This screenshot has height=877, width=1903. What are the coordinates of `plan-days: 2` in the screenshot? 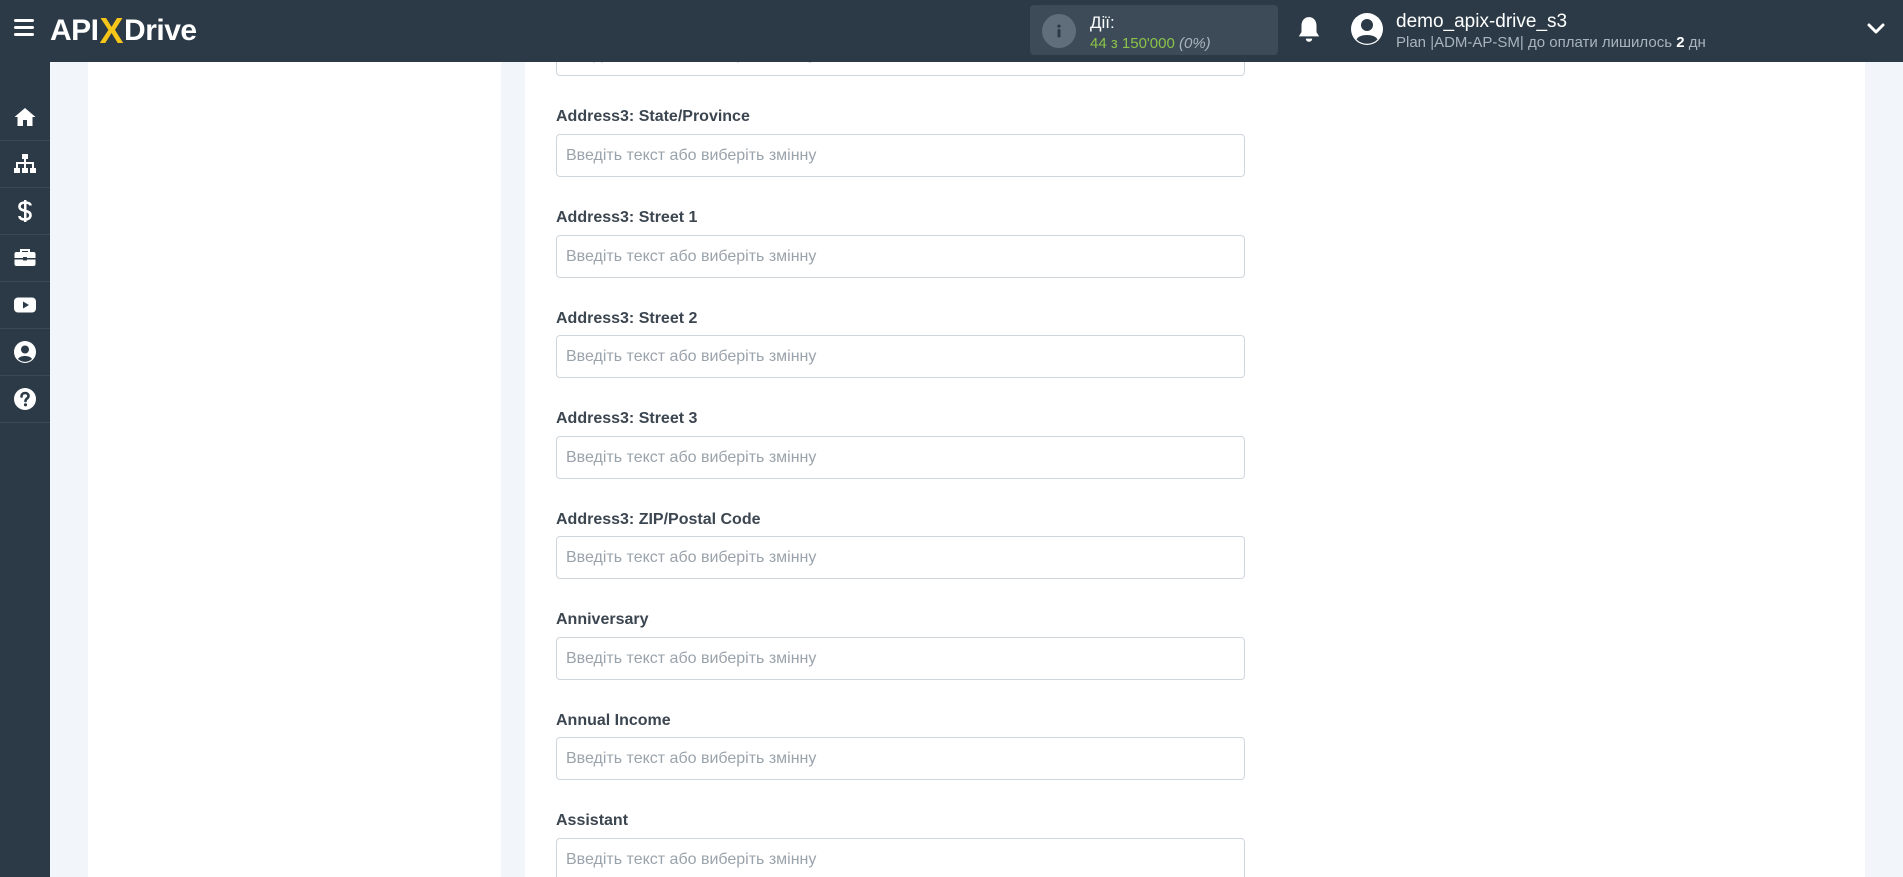 It's located at (1680, 42).